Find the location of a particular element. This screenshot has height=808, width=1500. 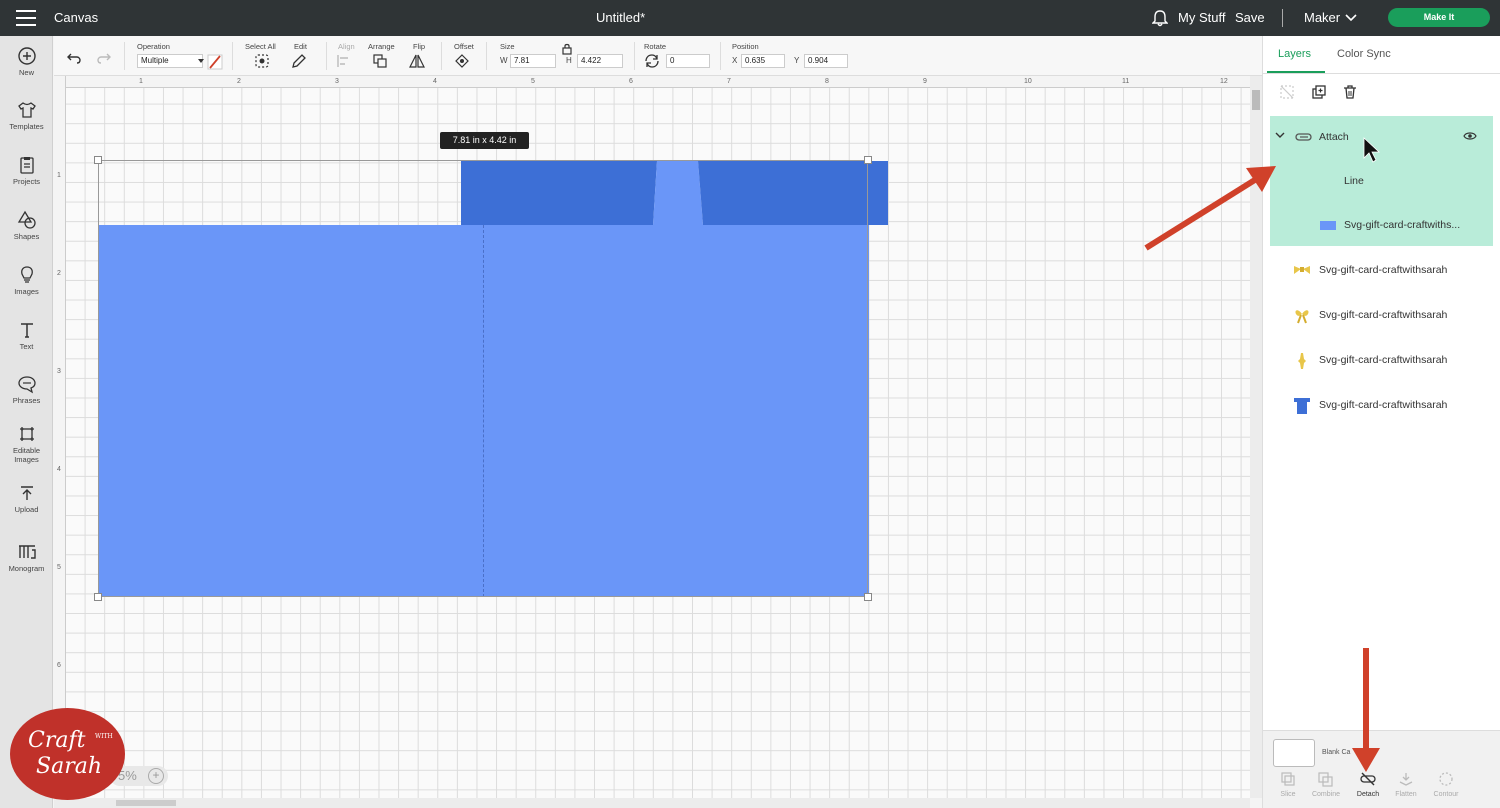

sidebar-item-label: Text is located at coordinates (26, 346).